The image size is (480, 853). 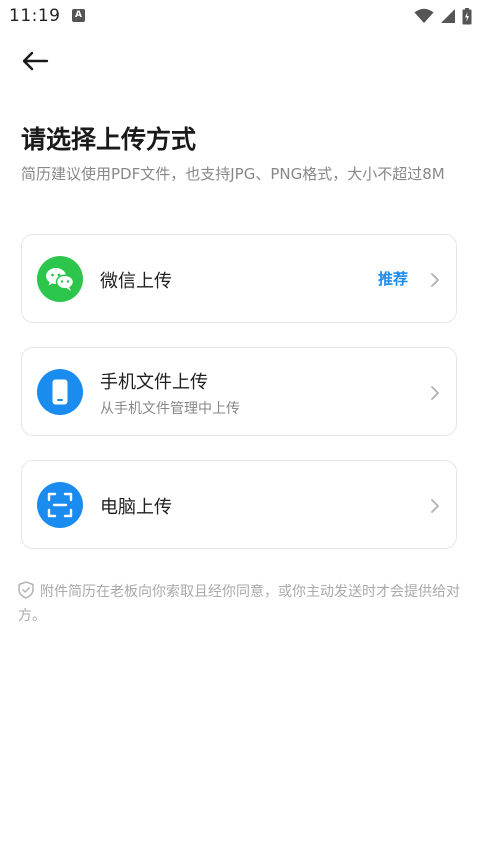 What do you see at coordinates (239, 504) in the screenshot?
I see `computer-upload-option: 电脑上传` at bounding box center [239, 504].